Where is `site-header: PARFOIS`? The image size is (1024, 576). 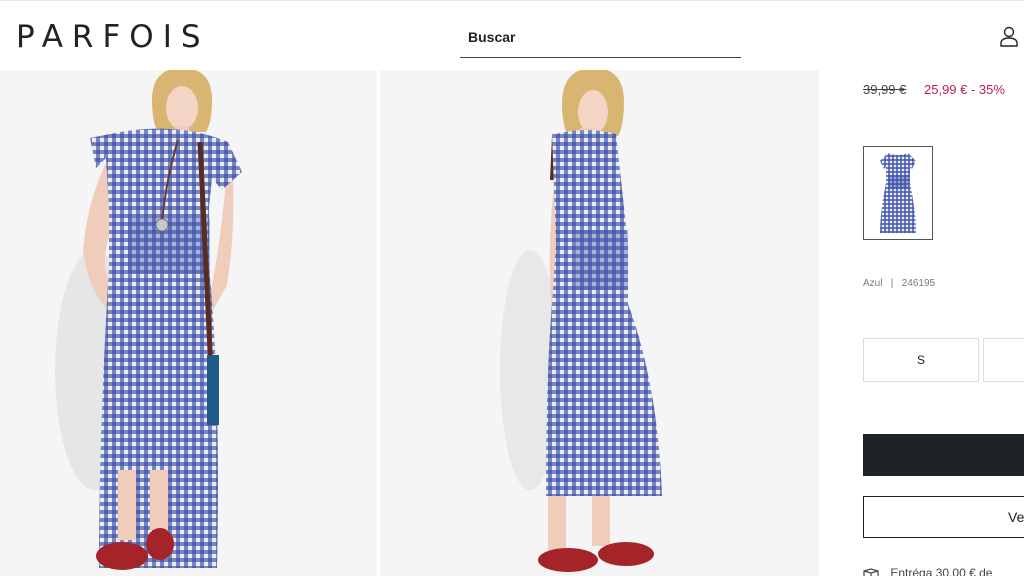 site-header: PARFOIS is located at coordinates (512, 35).